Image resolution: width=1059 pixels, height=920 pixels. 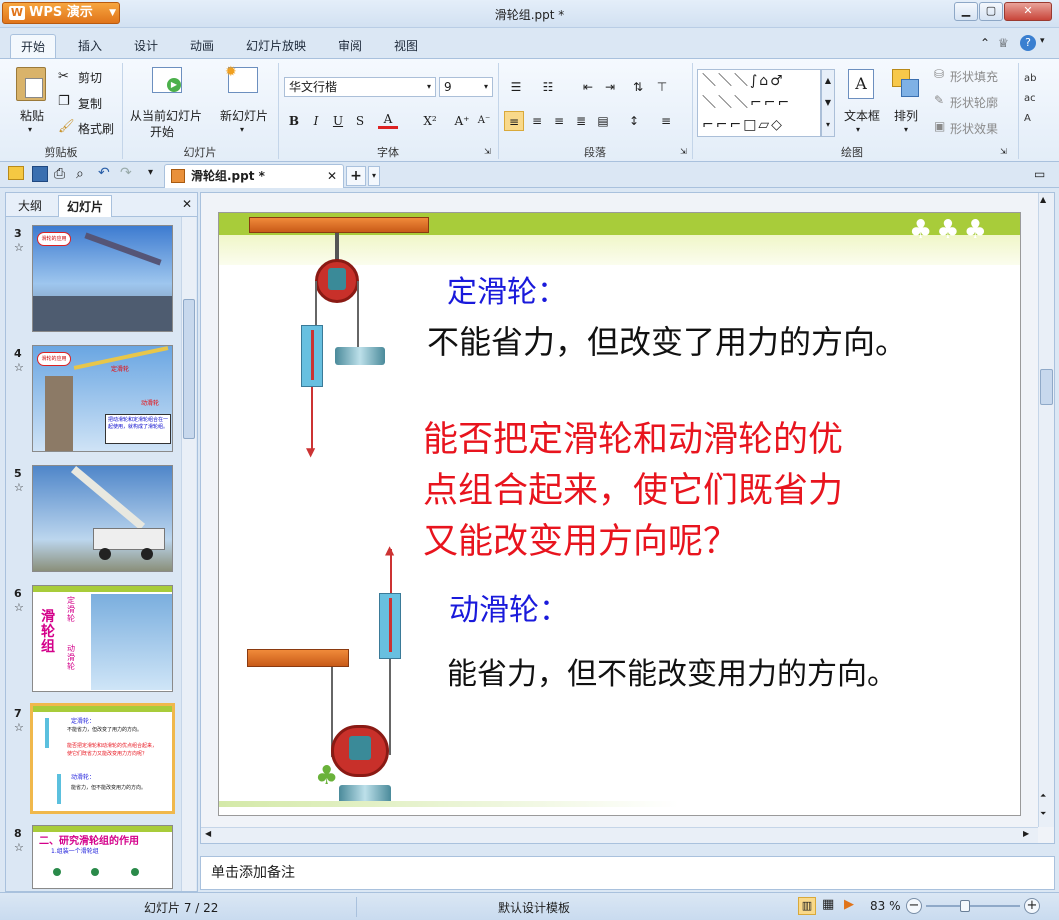 I want to click on zoom-in-button: +, so click(x=1032, y=906).